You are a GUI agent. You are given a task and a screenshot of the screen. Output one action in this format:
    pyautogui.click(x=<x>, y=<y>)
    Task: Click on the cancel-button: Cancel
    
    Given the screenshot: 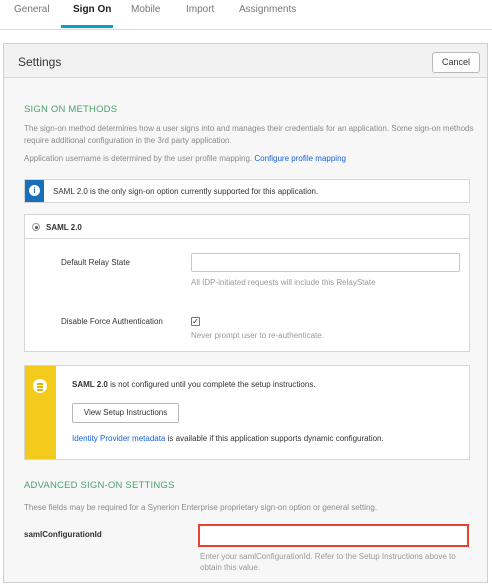 What is the action you would take?
    pyautogui.click(x=456, y=62)
    